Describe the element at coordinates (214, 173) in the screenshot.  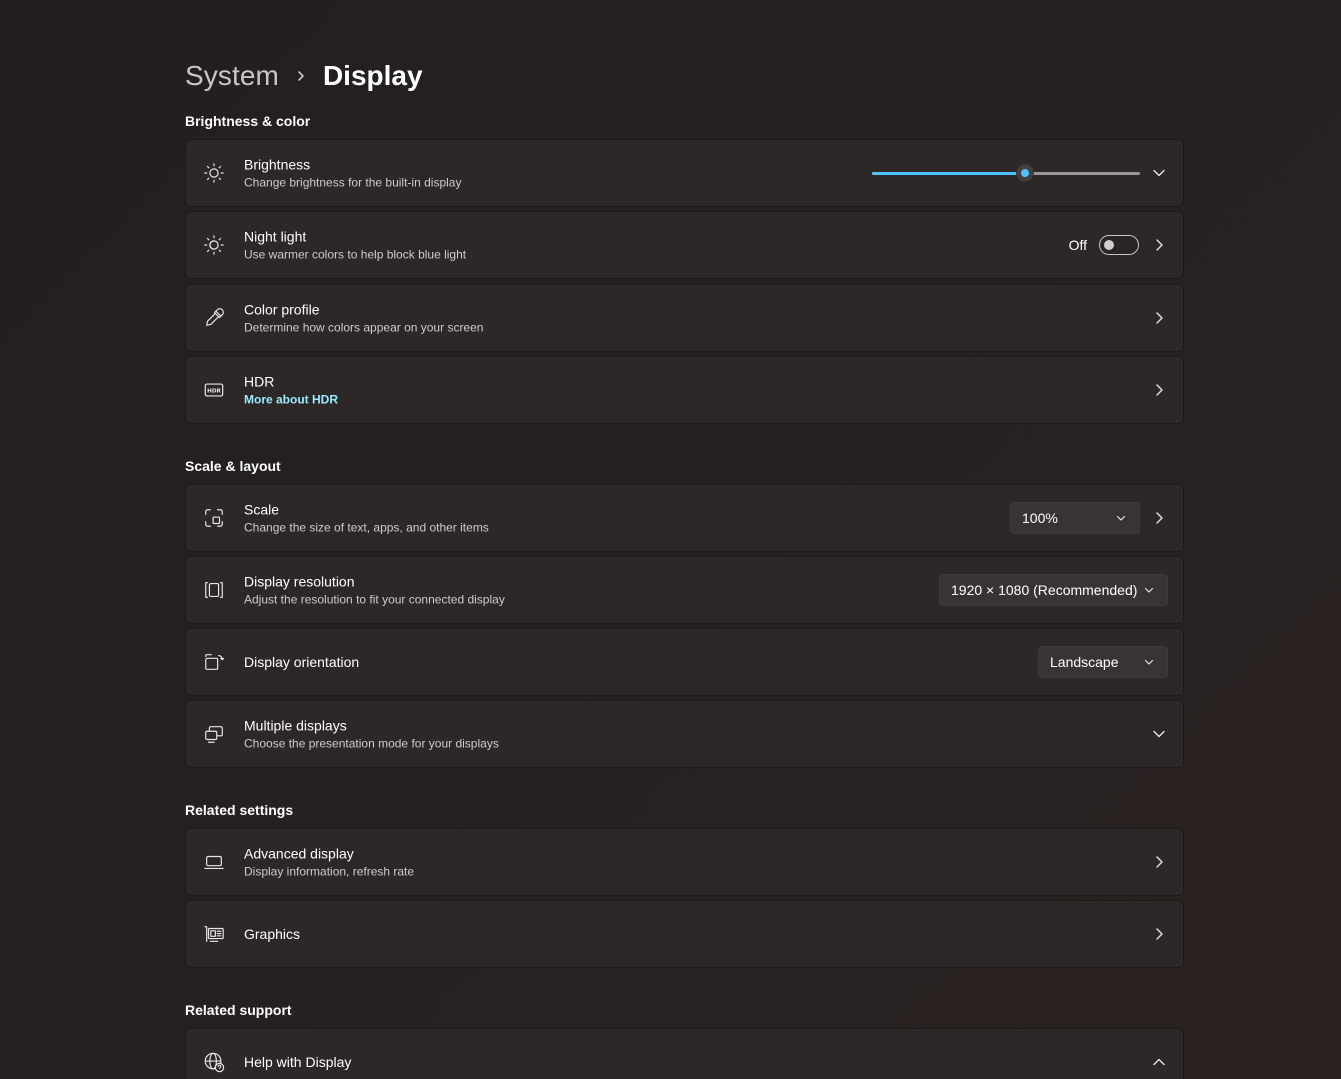
I see `sun-icon` at that location.